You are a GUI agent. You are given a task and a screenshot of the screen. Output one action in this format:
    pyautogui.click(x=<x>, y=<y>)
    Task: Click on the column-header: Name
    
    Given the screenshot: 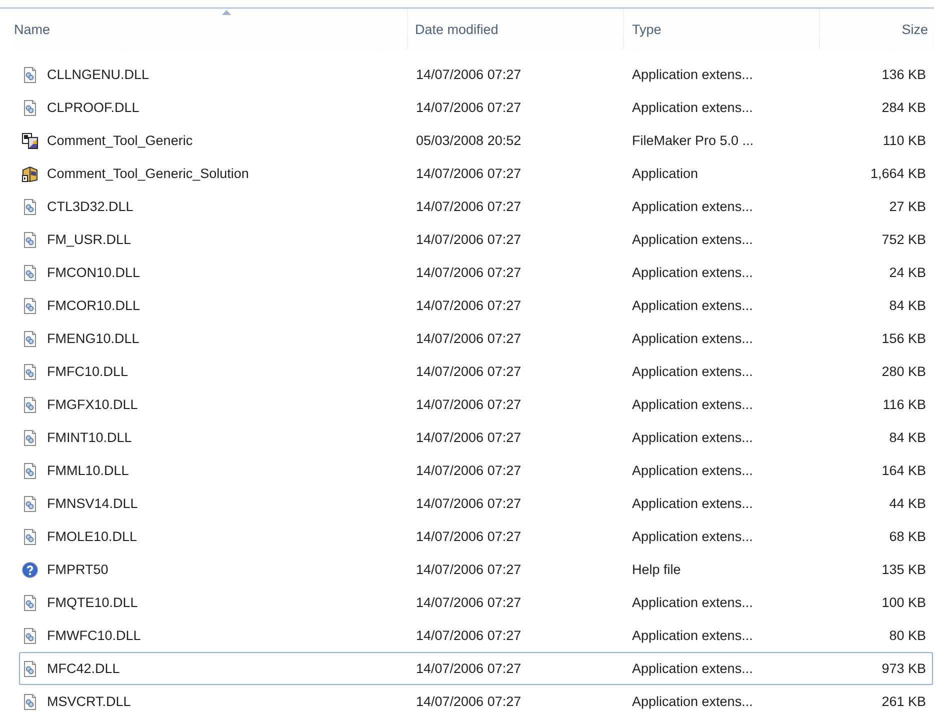 What is the action you would take?
    pyautogui.click(x=210, y=29)
    